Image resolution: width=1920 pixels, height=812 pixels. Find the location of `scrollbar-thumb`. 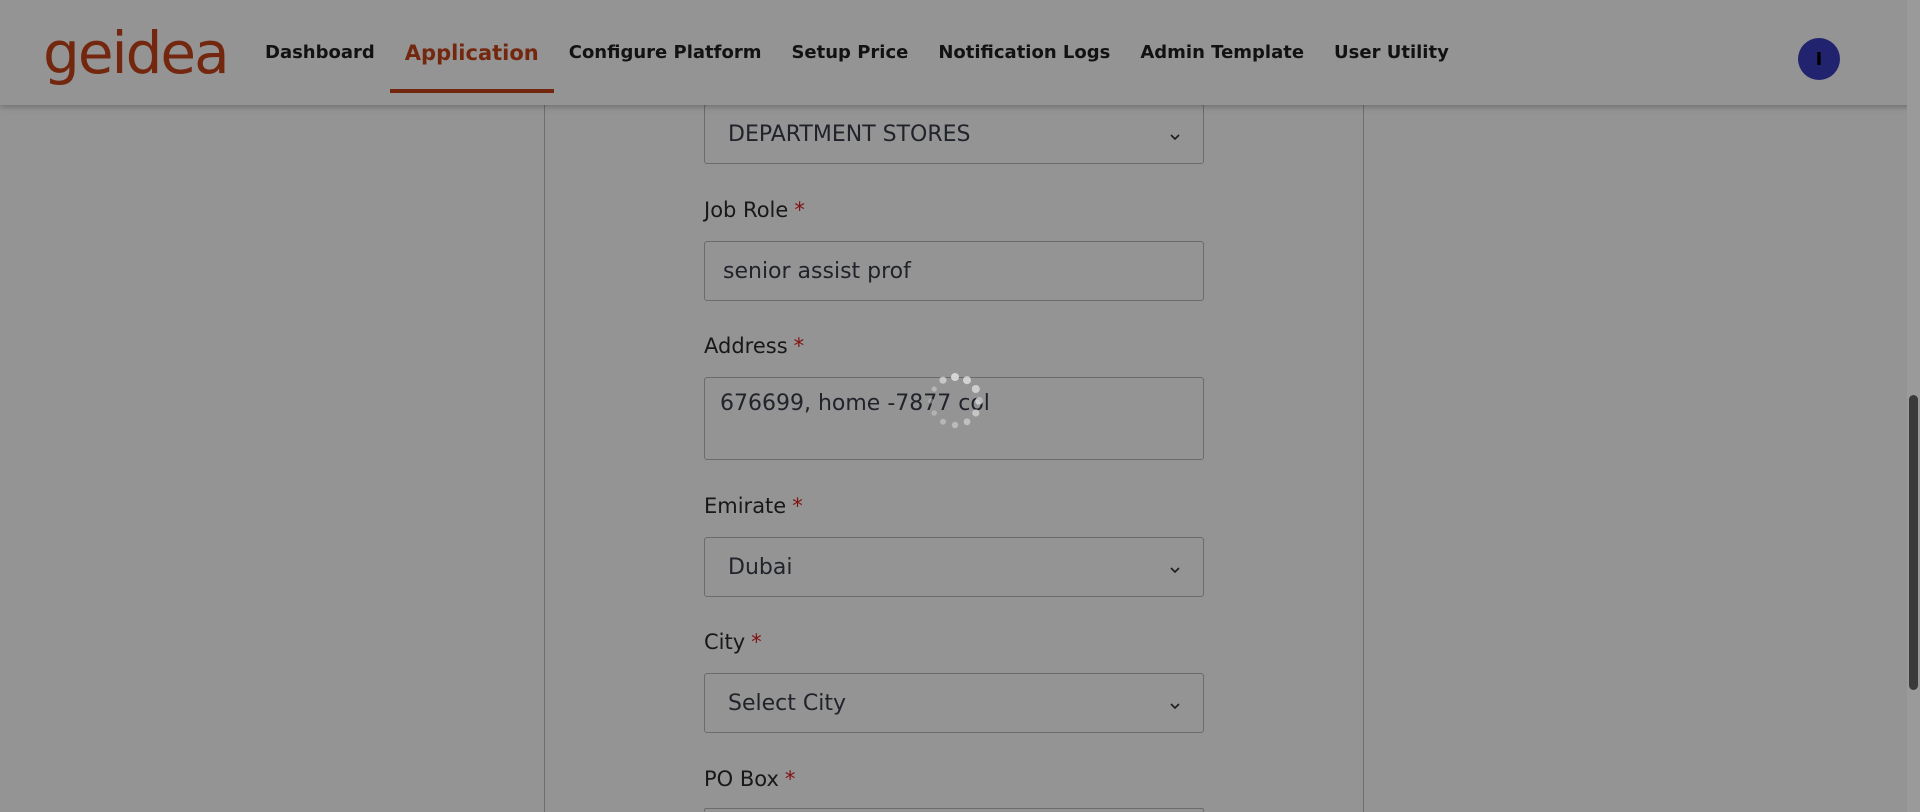

scrollbar-thumb is located at coordinates (1913, 542).